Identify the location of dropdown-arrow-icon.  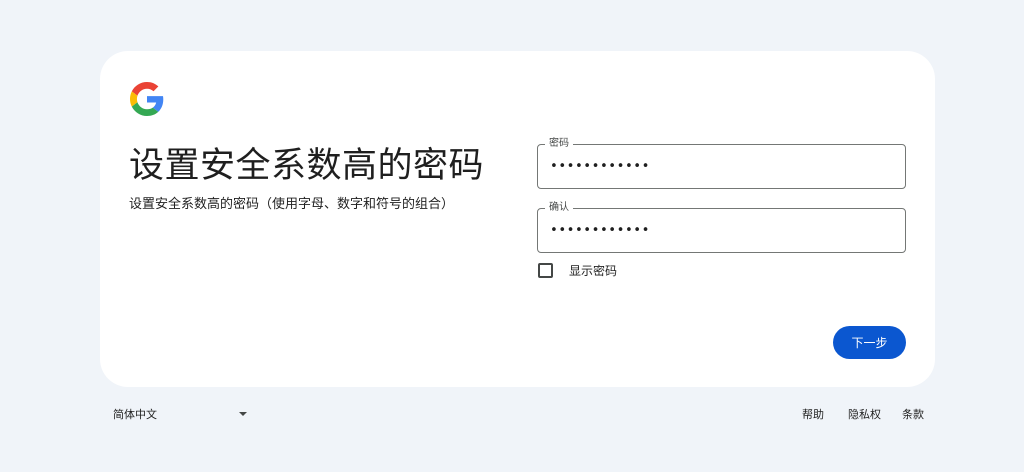
(243, 414).